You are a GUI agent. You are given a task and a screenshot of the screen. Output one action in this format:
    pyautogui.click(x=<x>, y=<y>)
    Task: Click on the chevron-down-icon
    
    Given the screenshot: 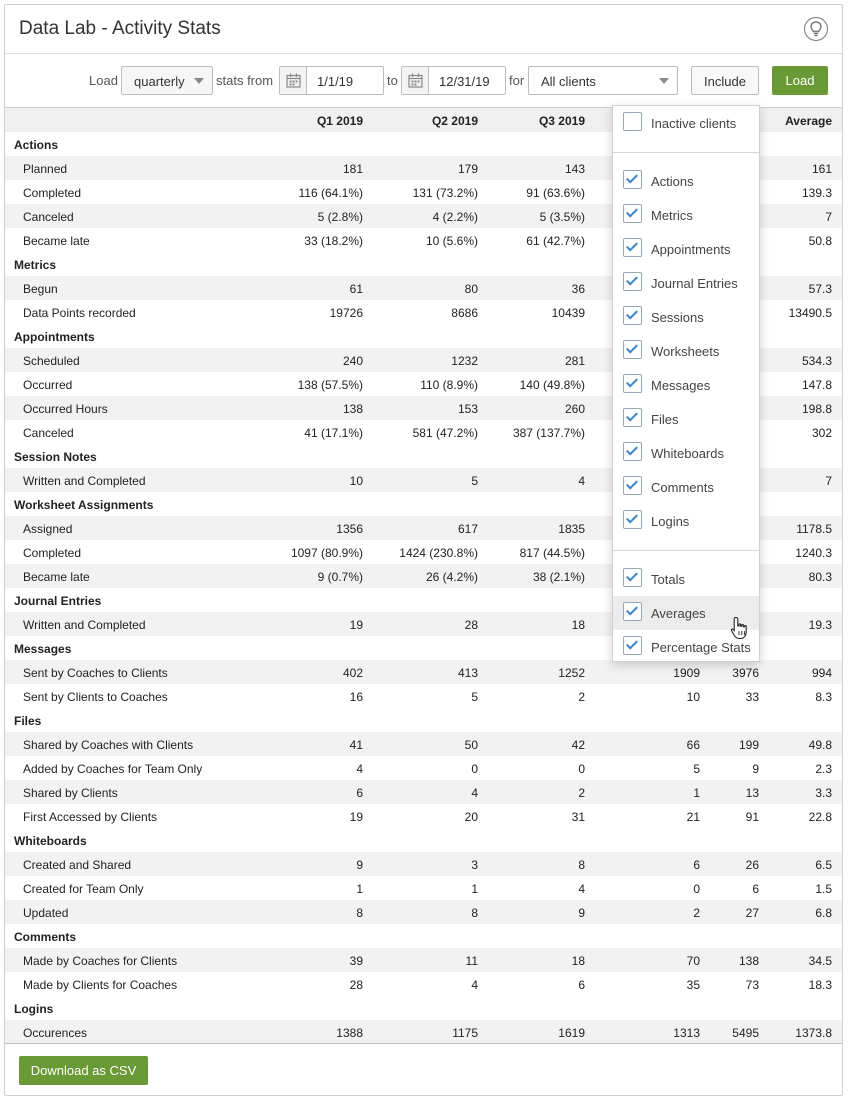 What is the action you would take?
    pyautogui.click(x=664, y=81)
    